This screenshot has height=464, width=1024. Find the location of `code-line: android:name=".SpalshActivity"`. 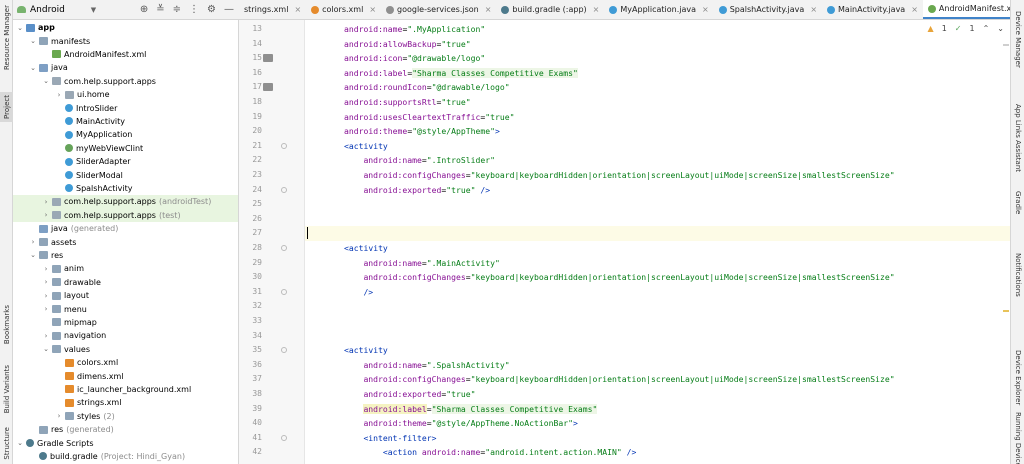

code-line: android:name=".SpalshActivity" is located at coordinates (657, 365).